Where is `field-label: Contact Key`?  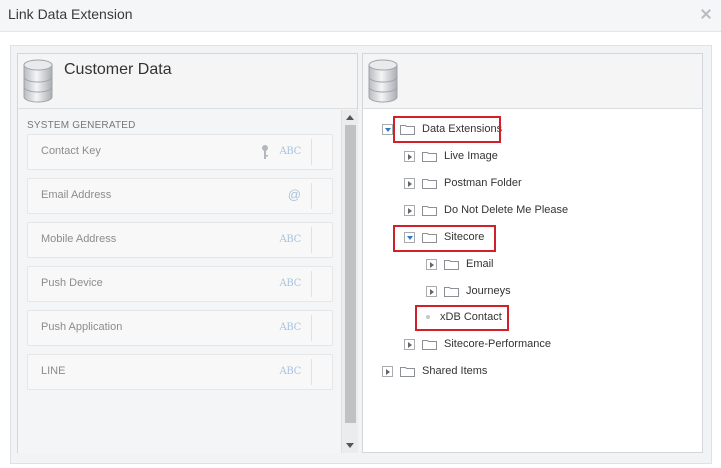
field-label: Contact Key is located at coordinates (71, 151).